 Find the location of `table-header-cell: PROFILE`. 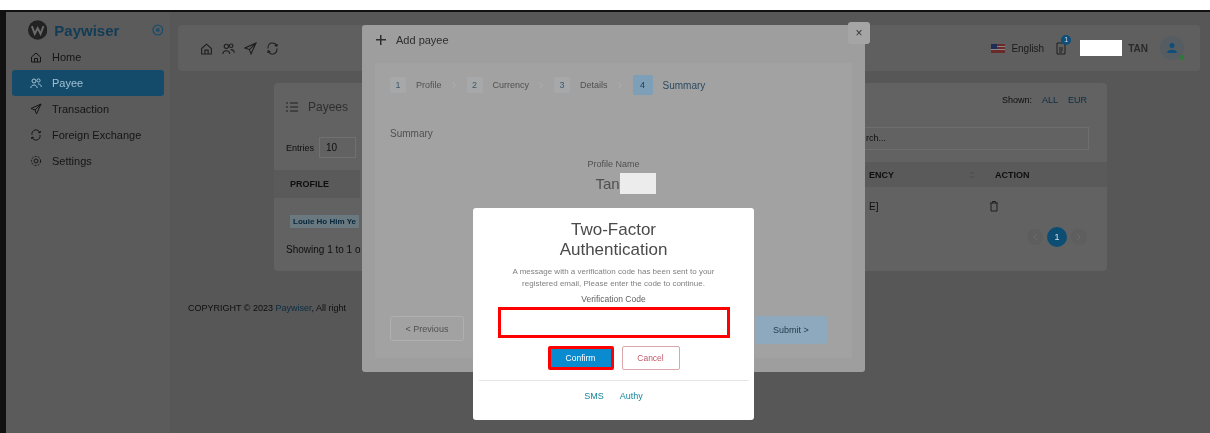

table-header-cell: PROFILE is located at coordinates (317, 184).